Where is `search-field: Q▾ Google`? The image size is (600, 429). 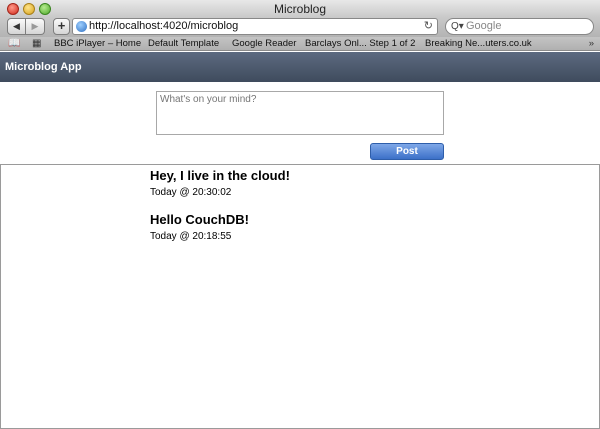
search-field: Q▾ Google is located at coordinates (519, 26).